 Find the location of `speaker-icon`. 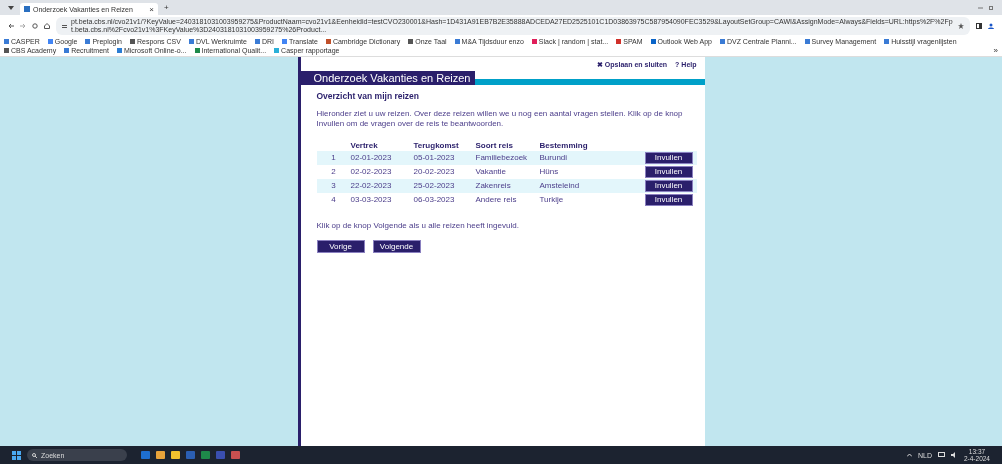

speaker-icon is located at coordinates (954, 455).